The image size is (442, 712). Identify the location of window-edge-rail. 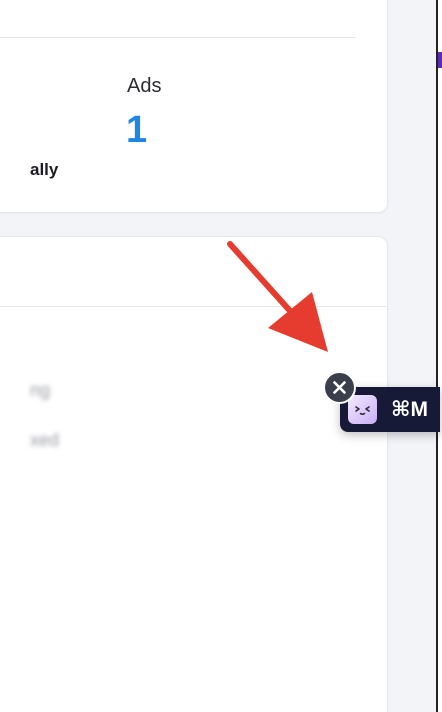
(439, 356).